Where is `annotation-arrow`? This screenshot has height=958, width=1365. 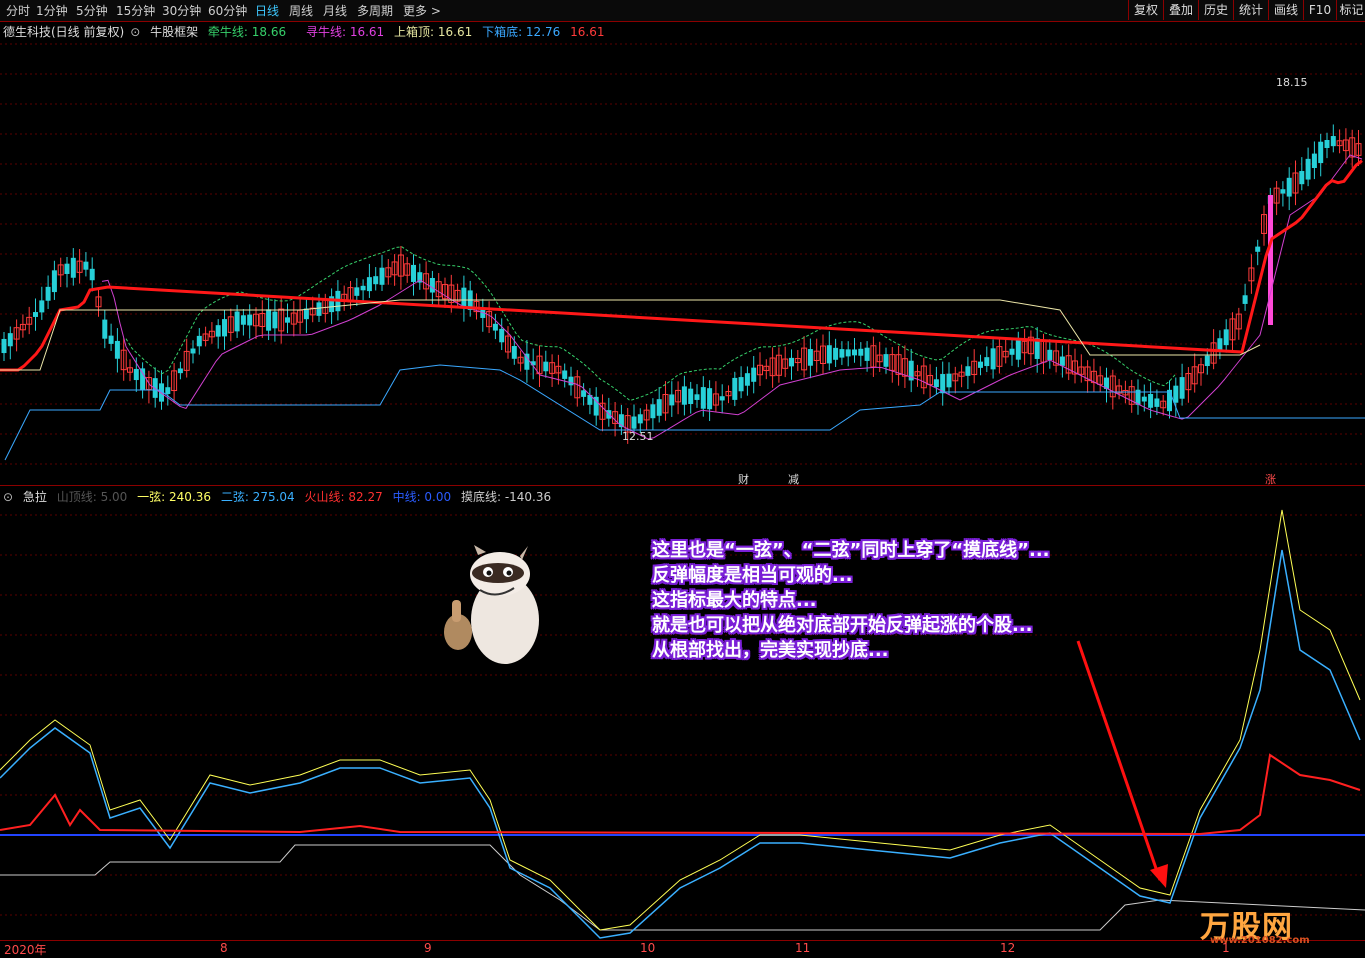
annotation-arrow is located at coordinates (1119, 760).